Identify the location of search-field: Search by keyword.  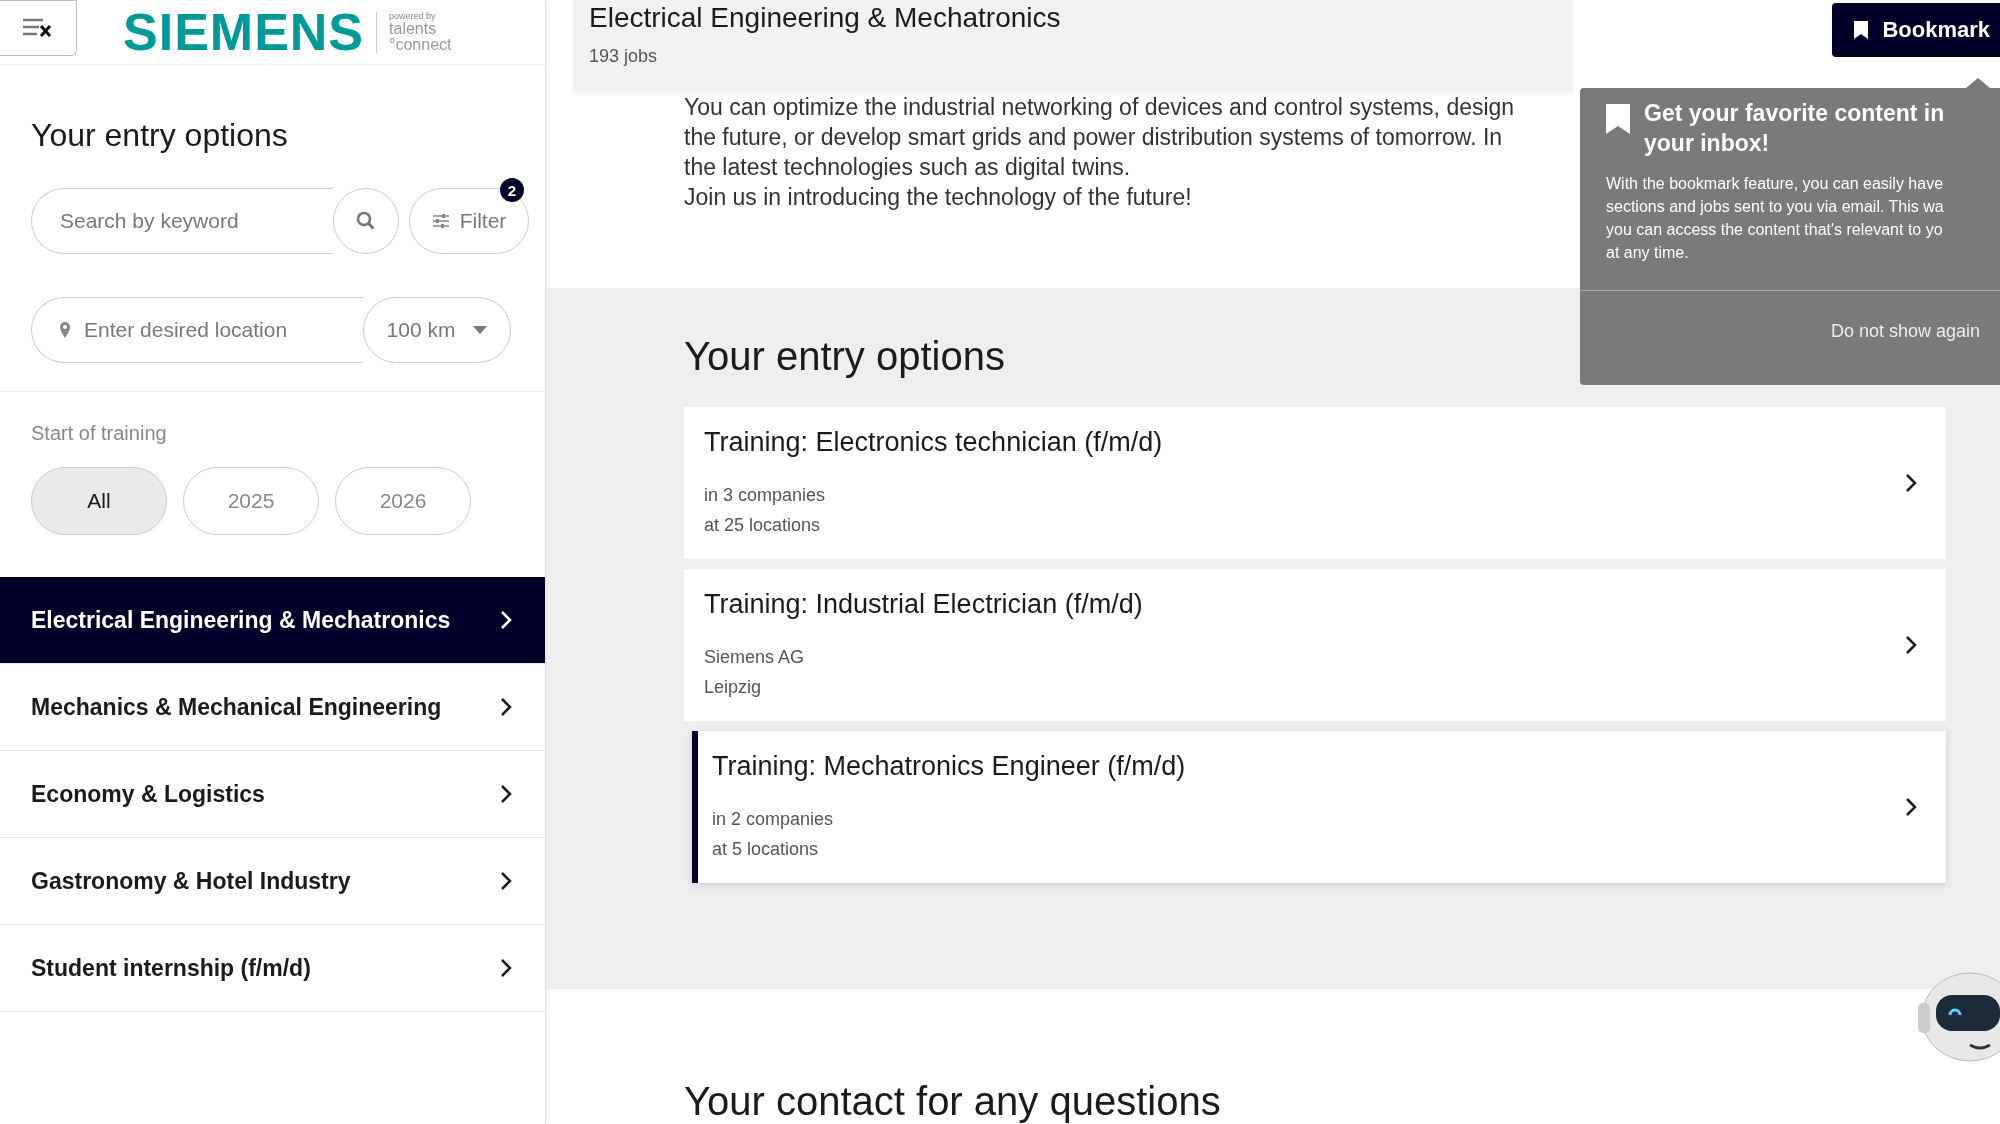
(182, 221).